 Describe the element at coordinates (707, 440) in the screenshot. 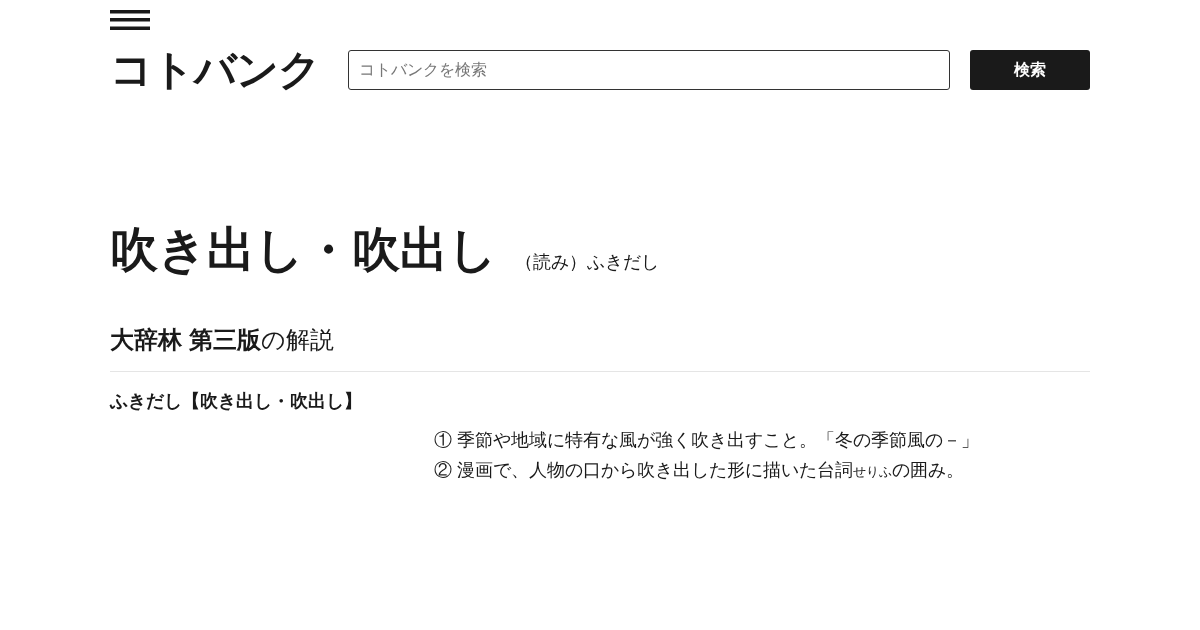

I see `definition-text: ① 季節や地域に特有な風が強く吹き出すこと。「冬の季節風の－」` at that location.